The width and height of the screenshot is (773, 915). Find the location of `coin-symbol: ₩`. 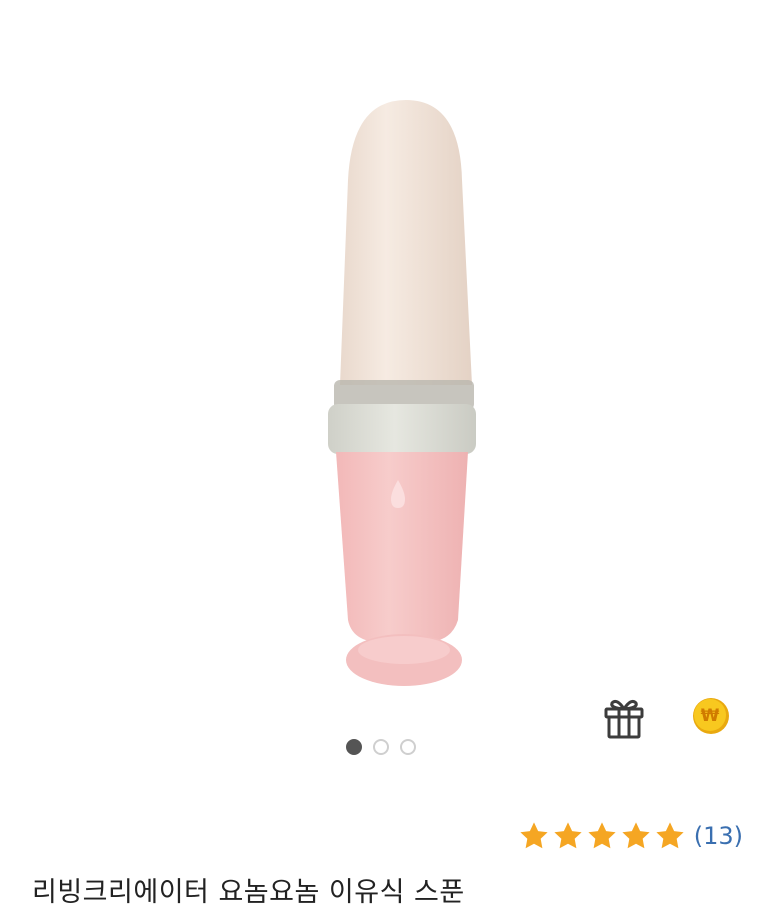

coin-symbol: ₩ is located at coordinates (710, 716).